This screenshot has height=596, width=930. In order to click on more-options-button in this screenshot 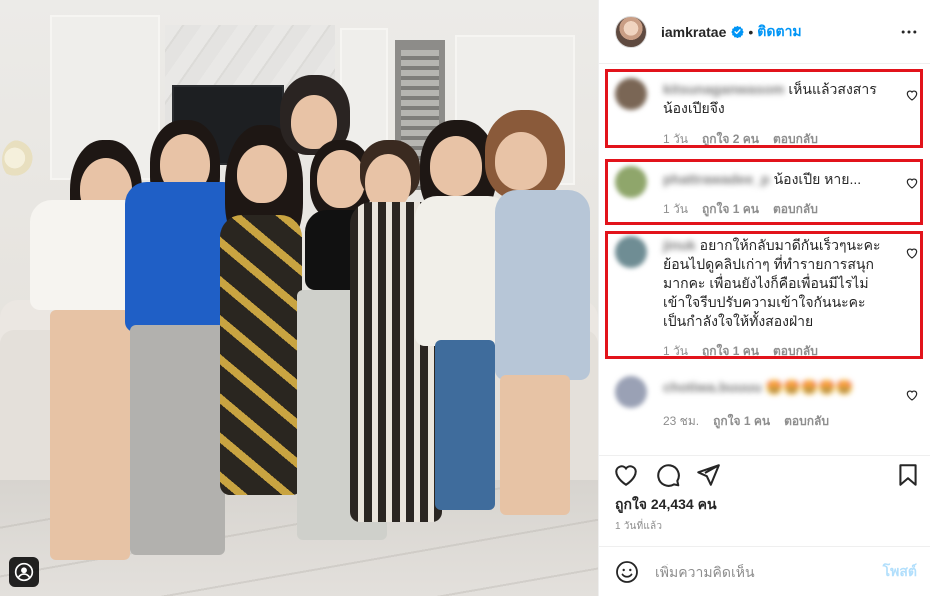, I will do `click(909, 32)`.